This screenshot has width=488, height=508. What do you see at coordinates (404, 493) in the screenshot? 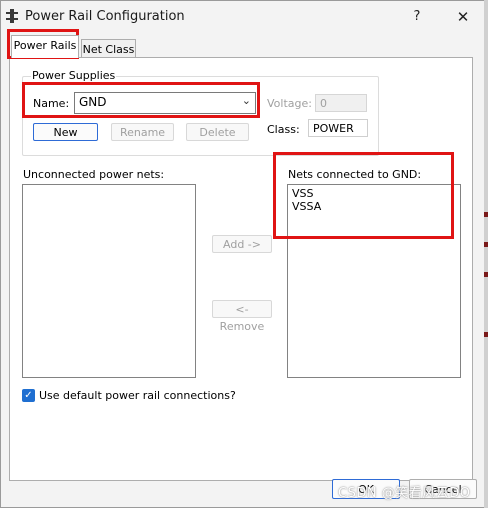
I see `watermark-text: CSDN @笑看风云DO` at bounding box center [404, 493].